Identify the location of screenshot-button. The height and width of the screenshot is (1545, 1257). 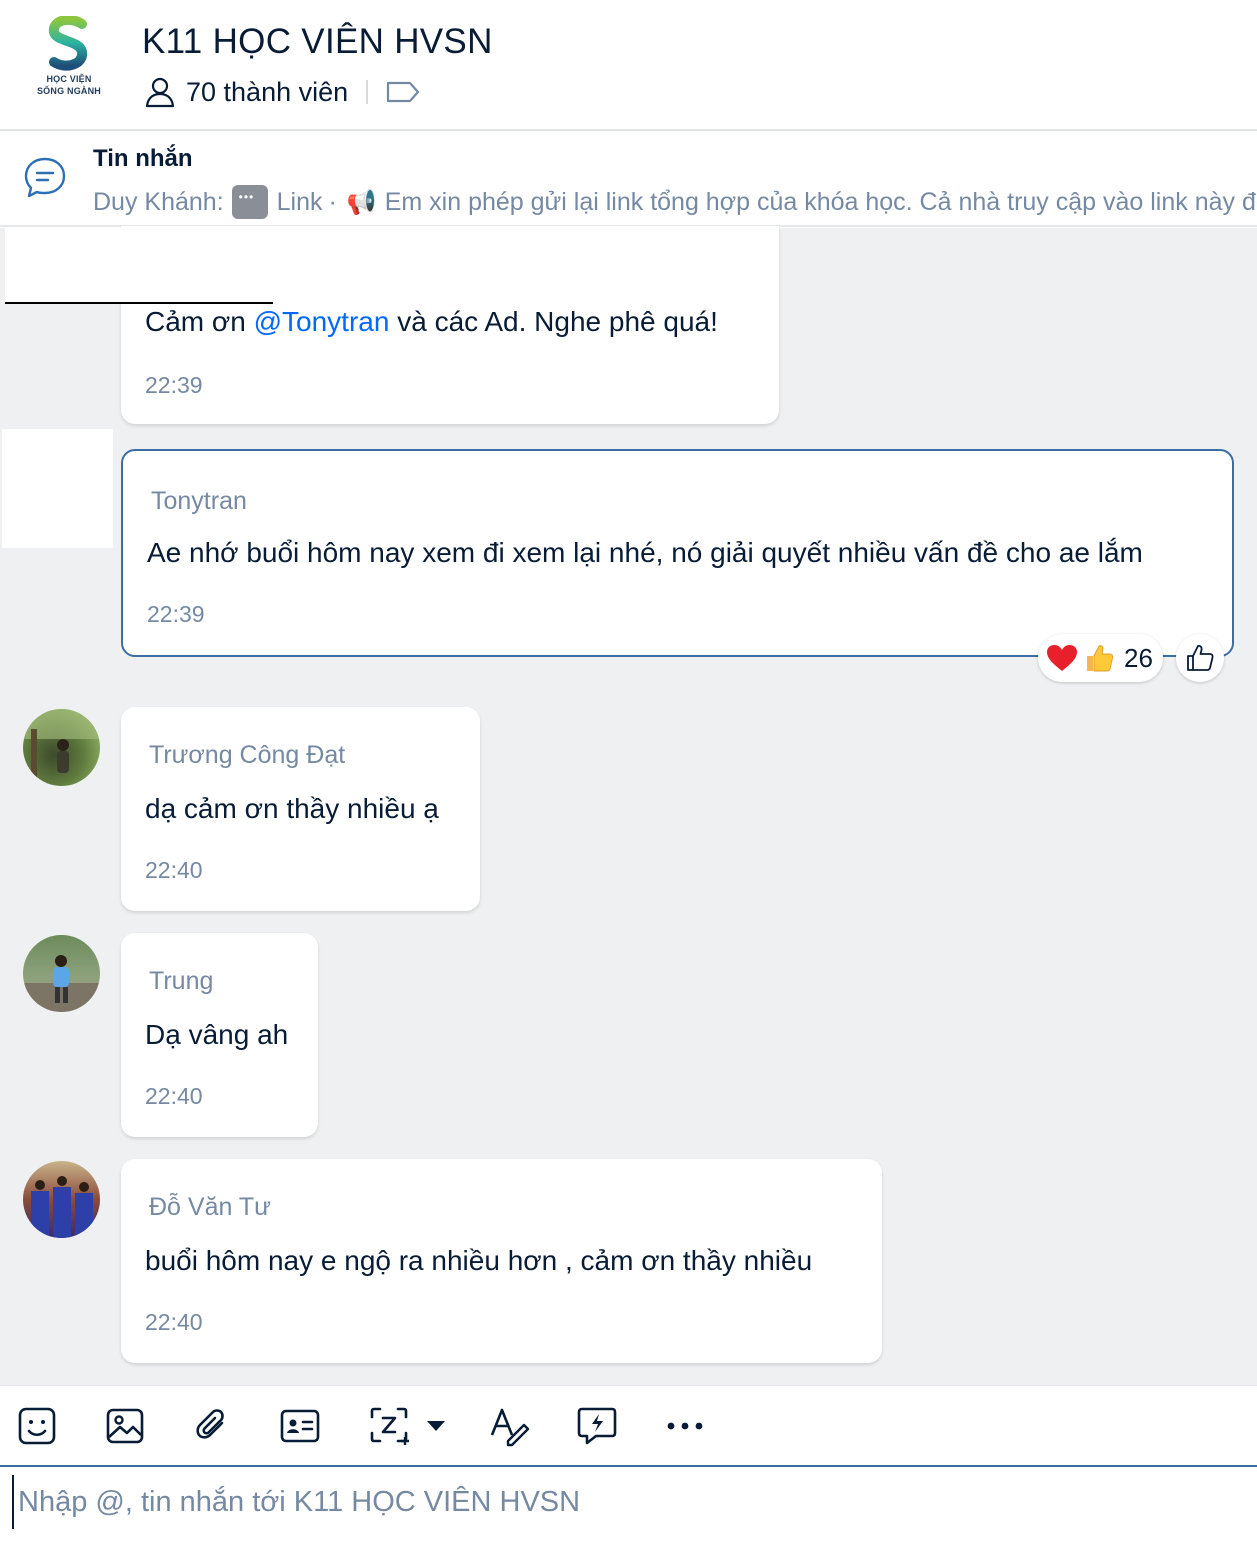
(389, 1426).